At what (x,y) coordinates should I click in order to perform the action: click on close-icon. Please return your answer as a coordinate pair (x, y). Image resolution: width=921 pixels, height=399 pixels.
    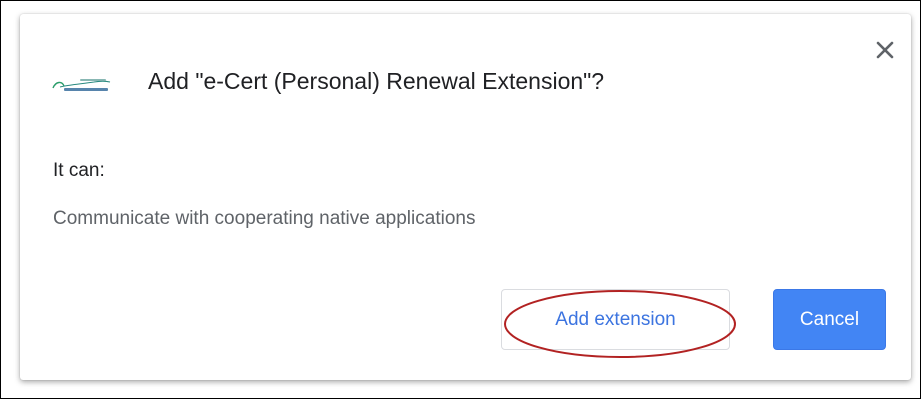
    Looking at the image, I should click on (885, 50).